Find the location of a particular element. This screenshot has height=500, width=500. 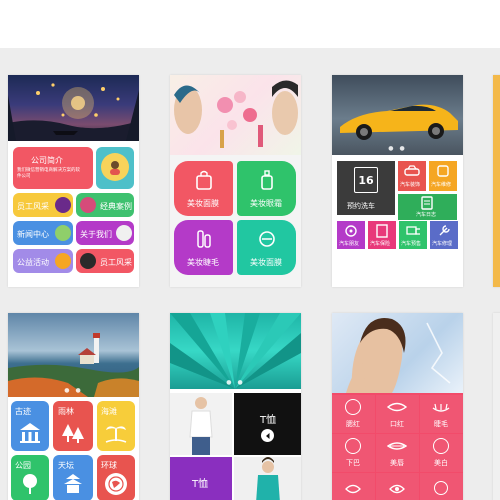

globe-icon is located at coordinates (116, 484).